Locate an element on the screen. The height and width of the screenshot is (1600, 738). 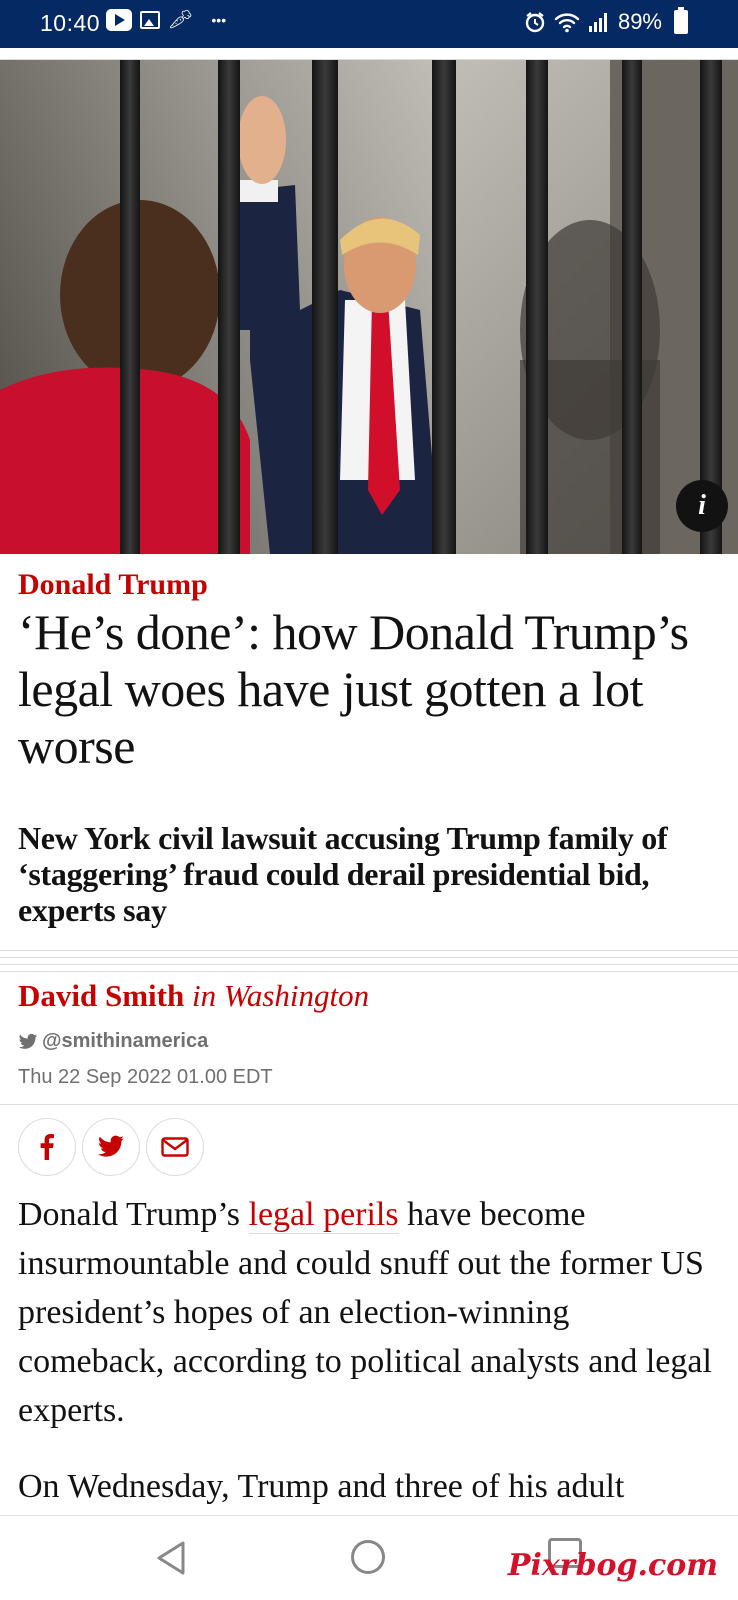
system-status: 89% is located at coordinates (606, 21).